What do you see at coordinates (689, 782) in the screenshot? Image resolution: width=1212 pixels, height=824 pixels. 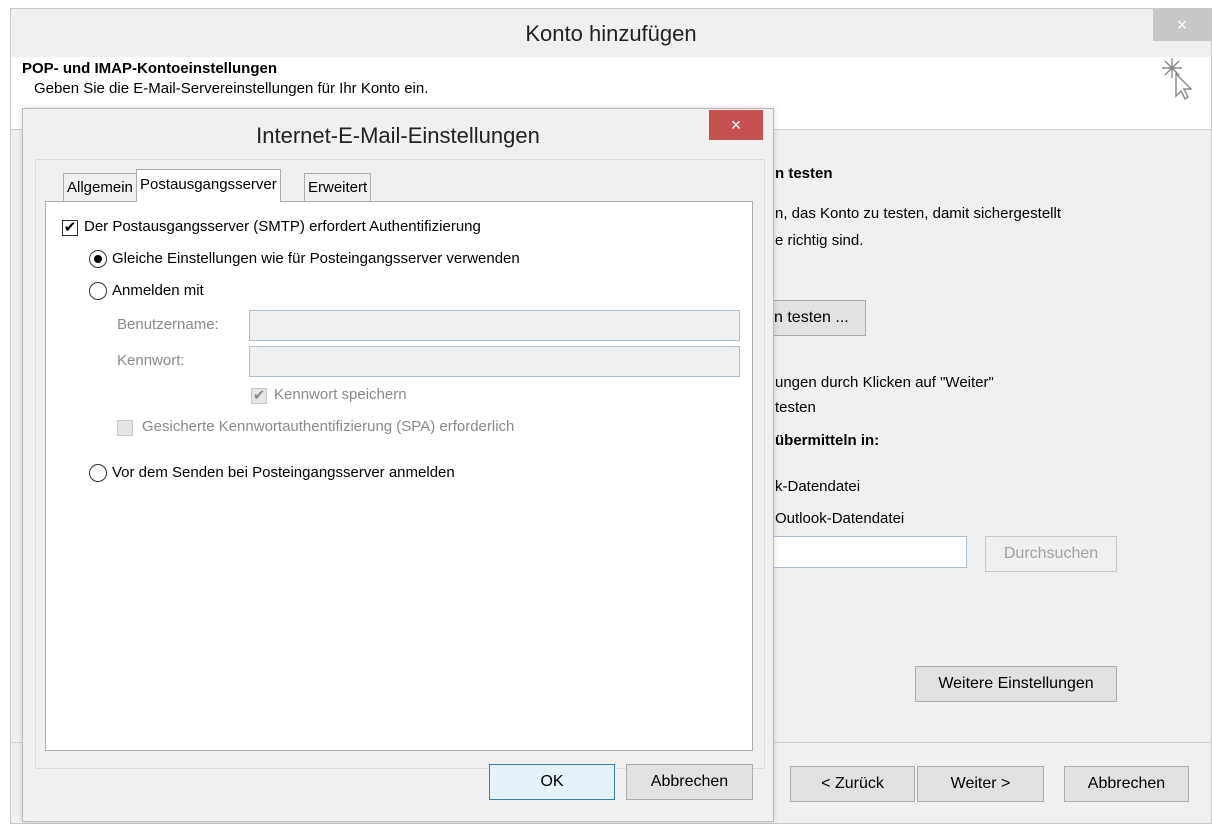 I see `dialog-cancel-button: Abbrechen` at bounding box center [689, 782].